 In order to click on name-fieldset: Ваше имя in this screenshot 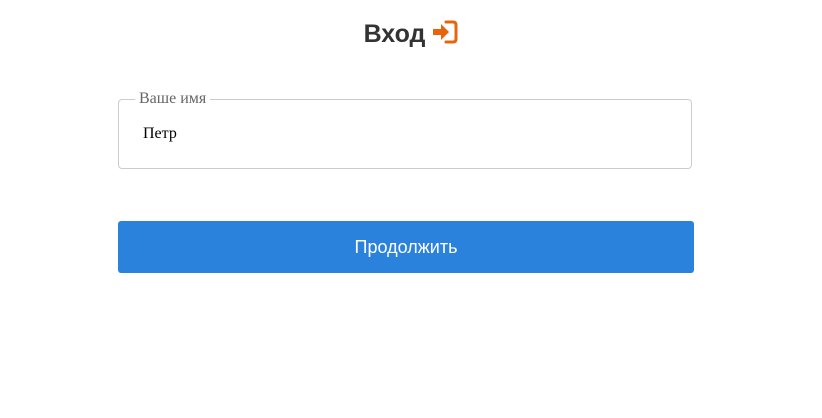, I will do `click(405, 129)`.